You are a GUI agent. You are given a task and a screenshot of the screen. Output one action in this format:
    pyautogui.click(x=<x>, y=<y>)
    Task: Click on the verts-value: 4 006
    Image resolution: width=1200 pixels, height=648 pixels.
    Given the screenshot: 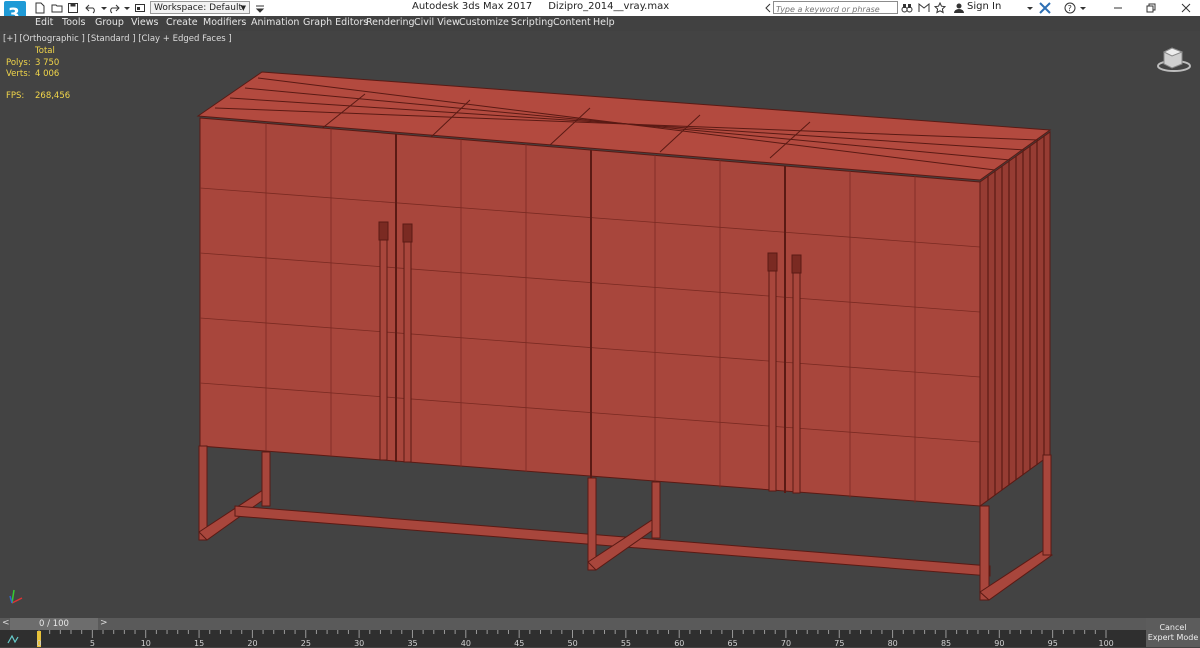 What is the action you would take?
    pyautogui.click(x=47, y=74)
    